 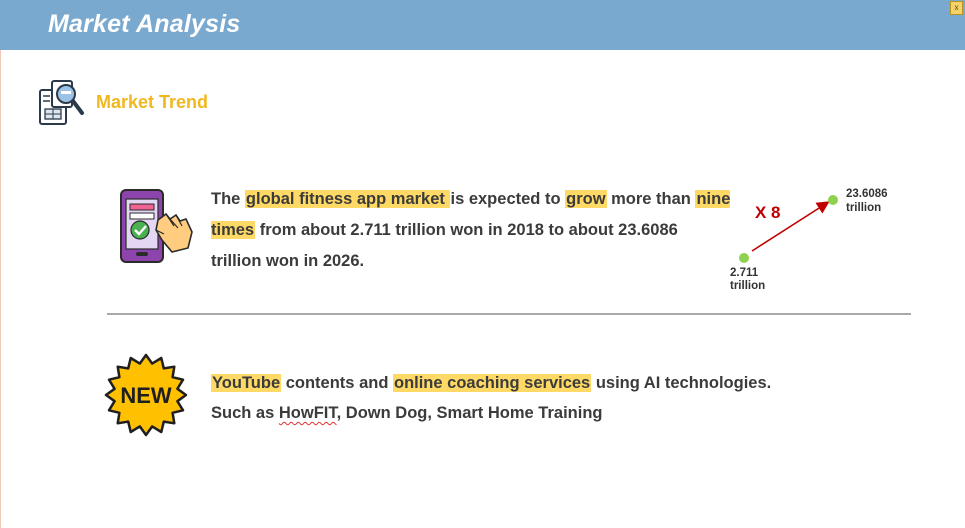 I want to click on report-magnifier-icon, so click(x=61, y=105).